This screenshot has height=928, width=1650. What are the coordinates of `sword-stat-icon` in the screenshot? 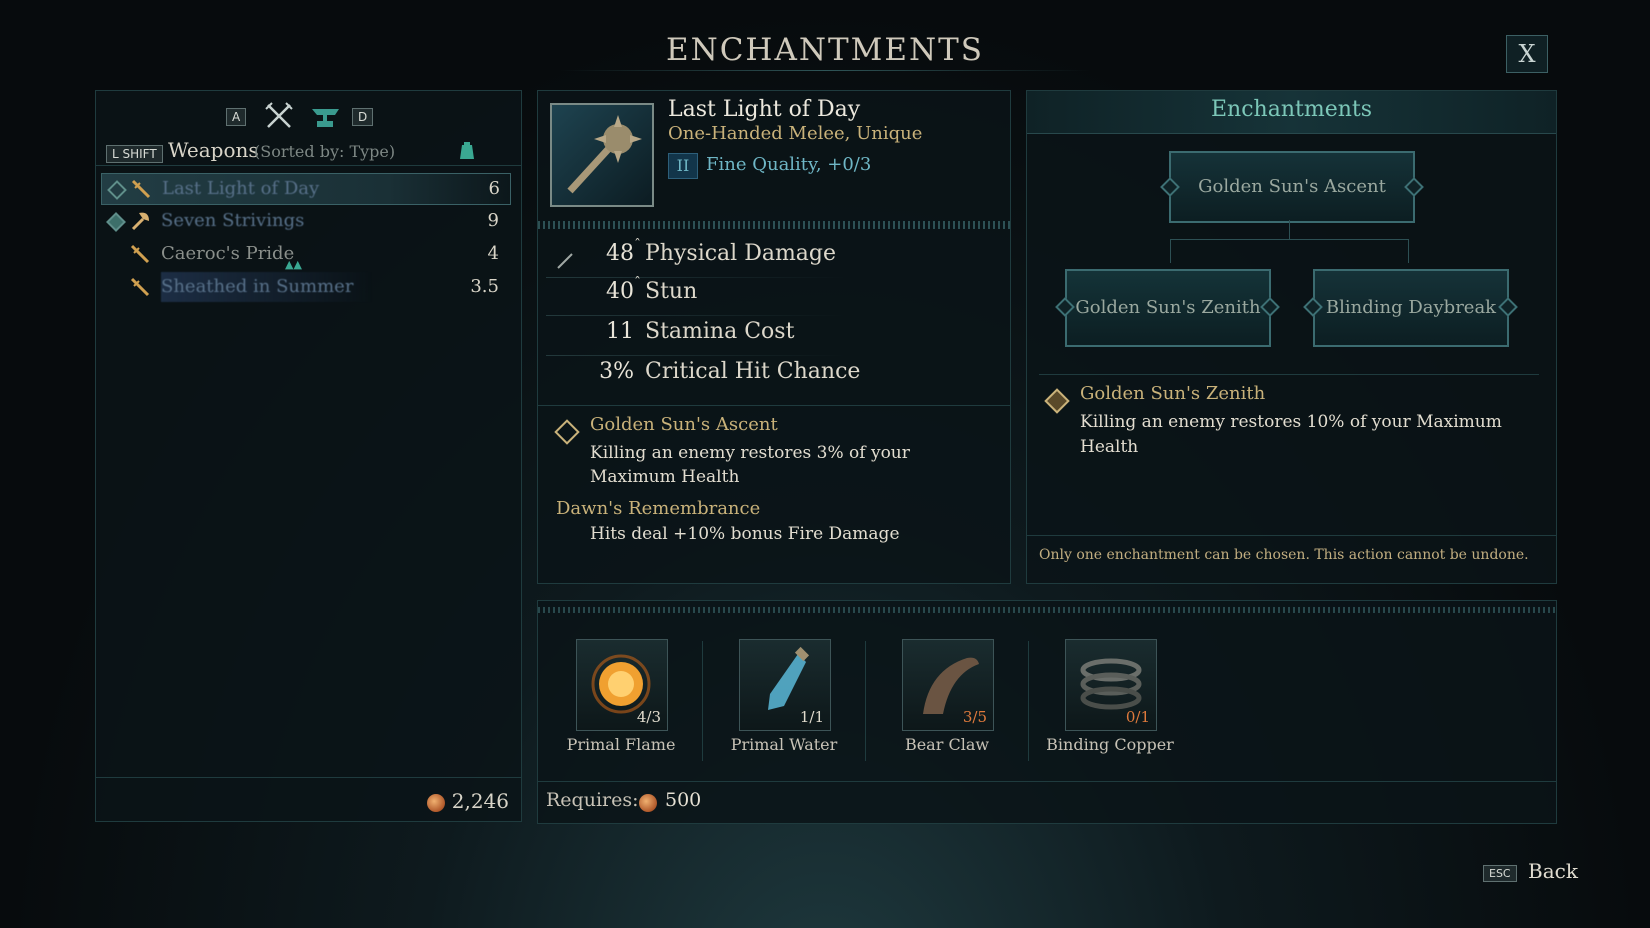 It's located at (565, 260).